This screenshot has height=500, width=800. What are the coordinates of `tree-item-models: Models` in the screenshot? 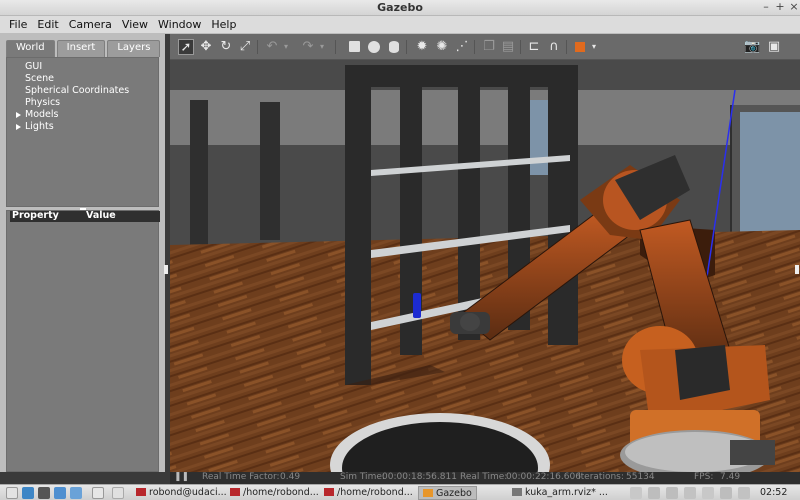 It's located at (82, 115).